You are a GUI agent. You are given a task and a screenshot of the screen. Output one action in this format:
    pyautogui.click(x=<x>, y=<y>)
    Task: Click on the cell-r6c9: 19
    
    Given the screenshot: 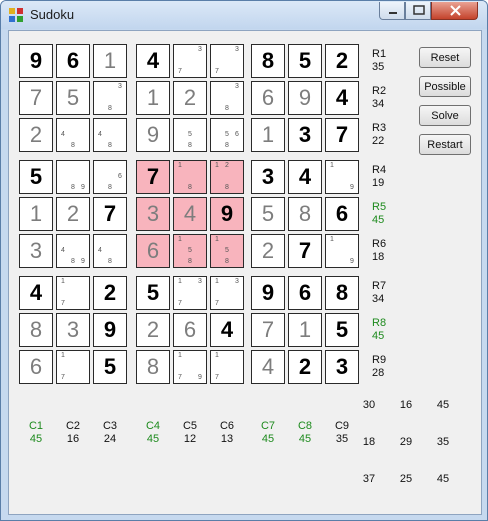 What is the action you would take?
    pyautogui.click(x=342, y=251)
    